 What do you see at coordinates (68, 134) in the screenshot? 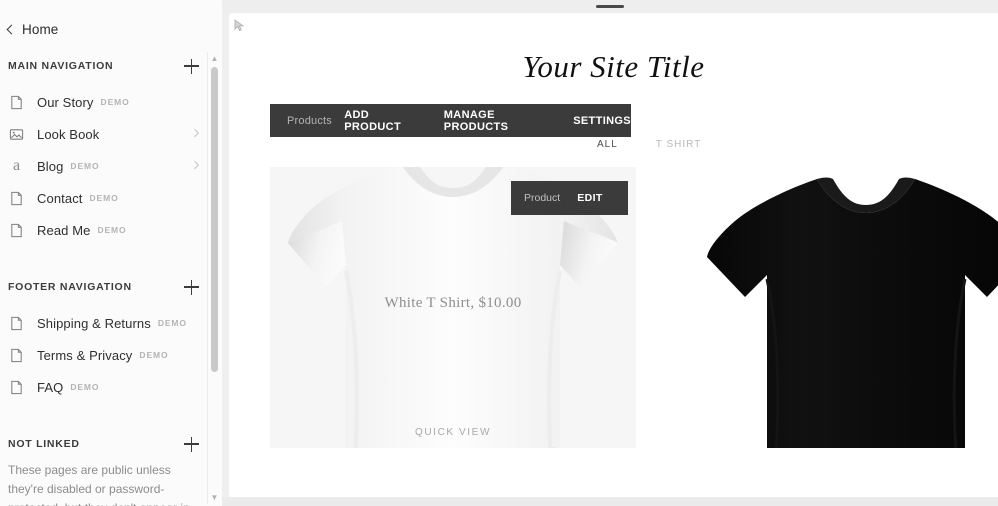
I see `sidebar-item-label: Look Book` at bounding box center [68, 134].